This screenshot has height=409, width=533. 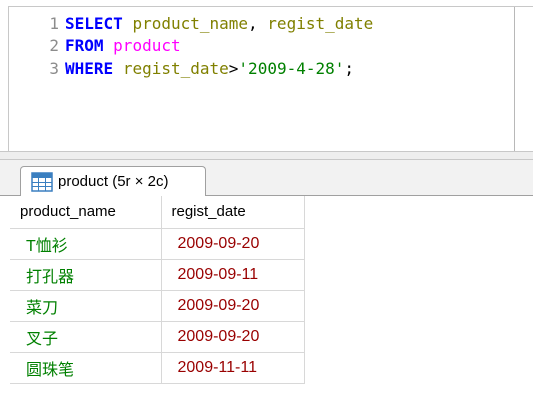 I want to click on cell-product-name: 打孔器, so click(x=86, y=275).